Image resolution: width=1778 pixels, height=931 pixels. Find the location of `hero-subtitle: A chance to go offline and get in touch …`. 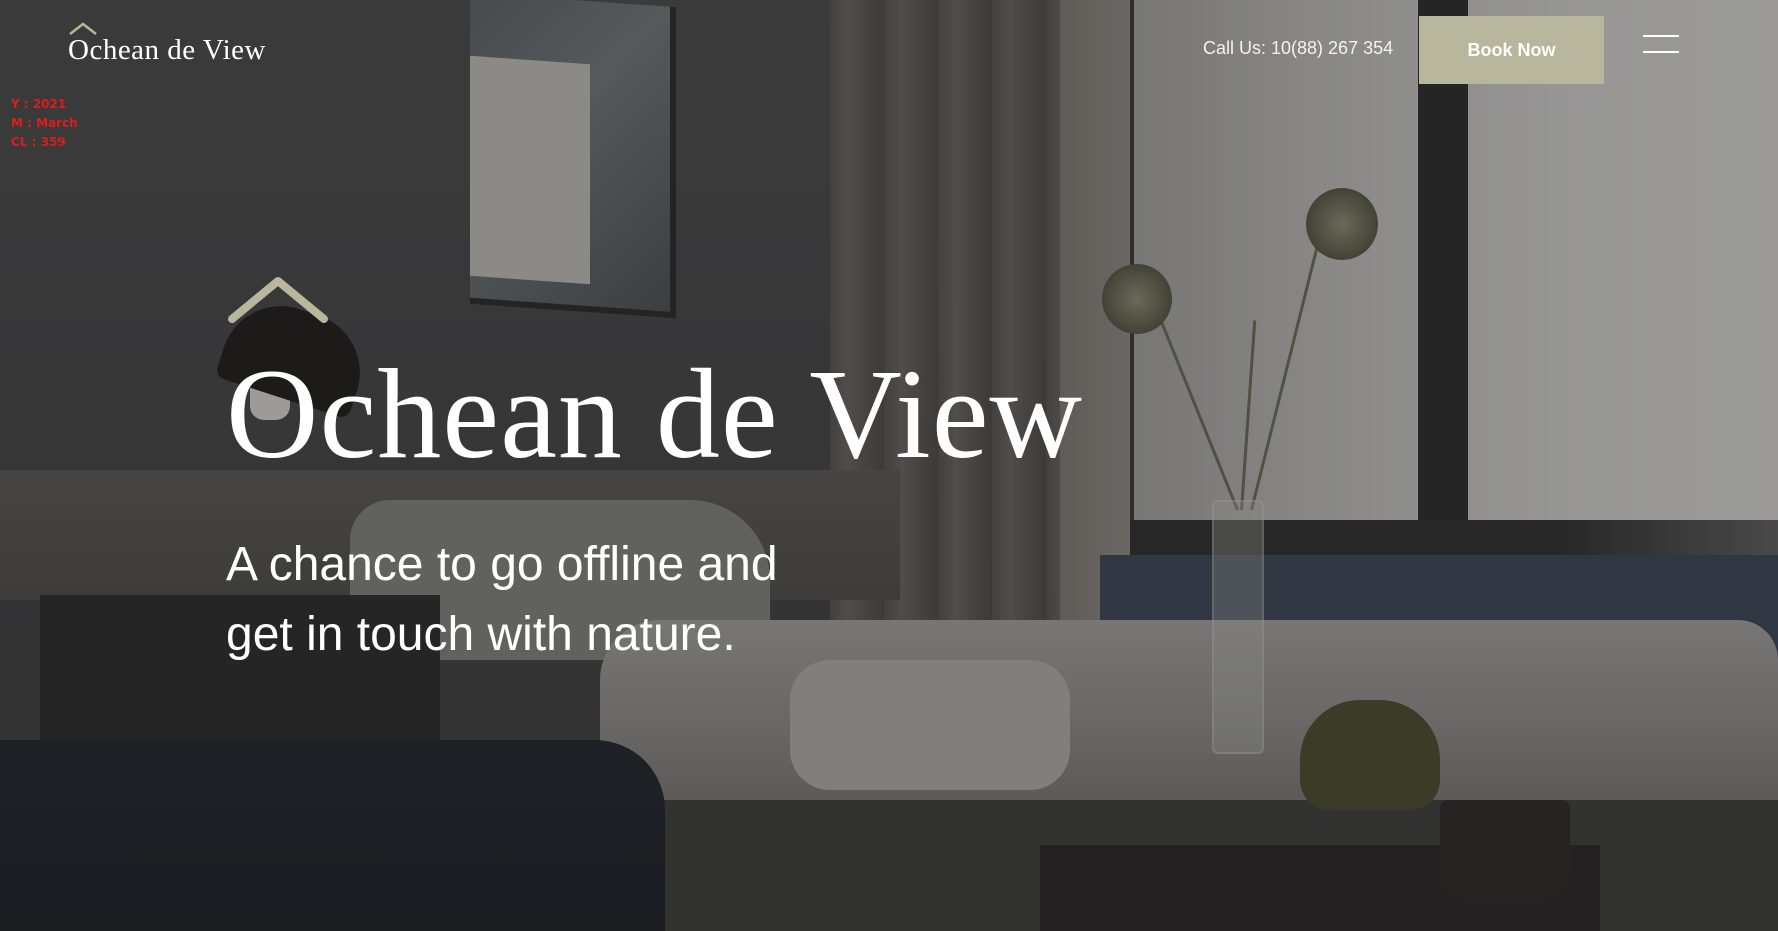

hero-subtitle: A chance to go offline and get in touch … is located at coordinates (502, 600).